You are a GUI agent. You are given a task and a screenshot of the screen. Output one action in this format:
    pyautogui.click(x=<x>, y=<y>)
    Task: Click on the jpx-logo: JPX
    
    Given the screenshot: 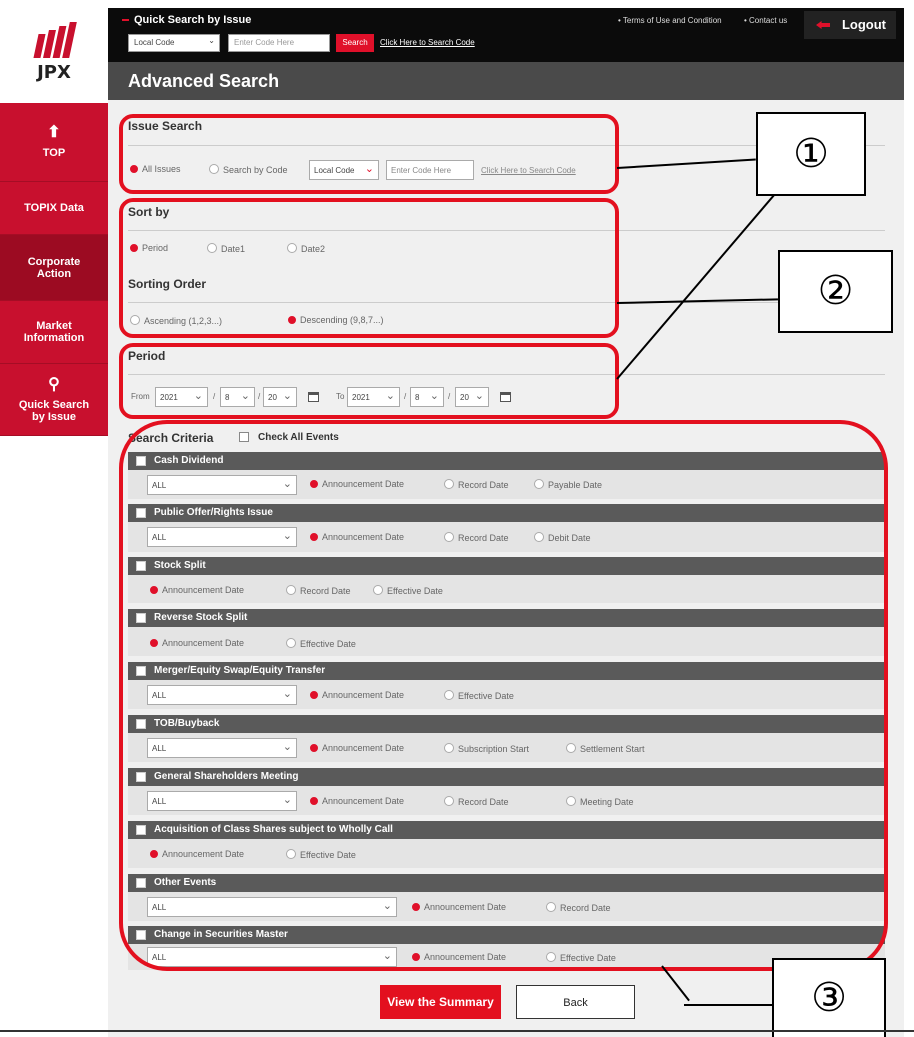 What is the action you would take?
    pyautogui.click(x=54, y=51)
    